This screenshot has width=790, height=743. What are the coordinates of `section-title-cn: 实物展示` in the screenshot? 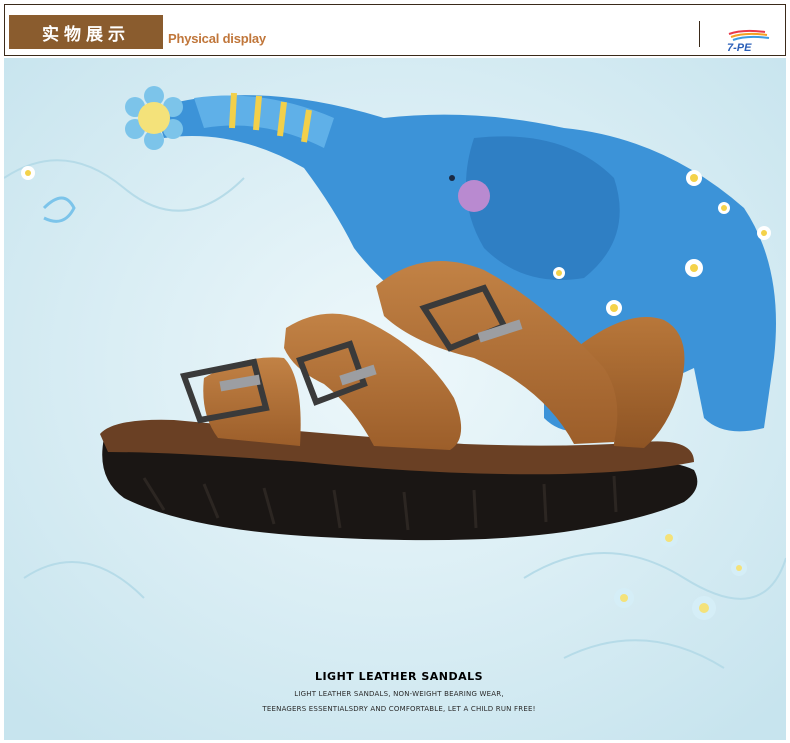 It's located at (86, 34).